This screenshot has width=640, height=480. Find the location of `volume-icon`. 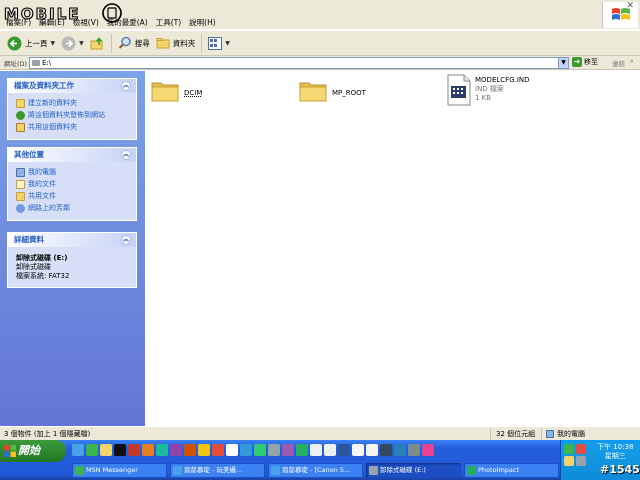

volume-icon is located at coordinates (581, 461).